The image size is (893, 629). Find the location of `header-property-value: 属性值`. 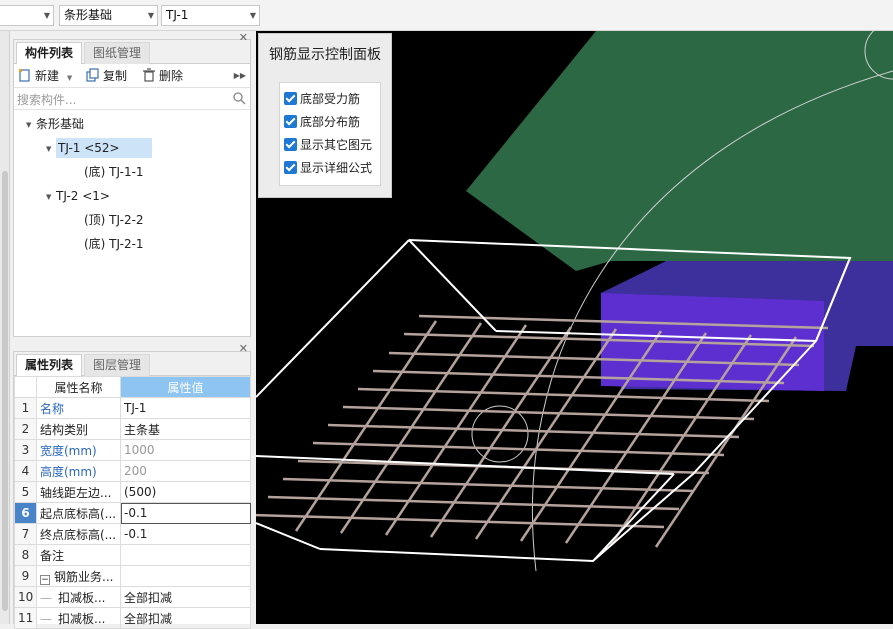

header-property-value: 属性值 is located at coordinates (185, 387).